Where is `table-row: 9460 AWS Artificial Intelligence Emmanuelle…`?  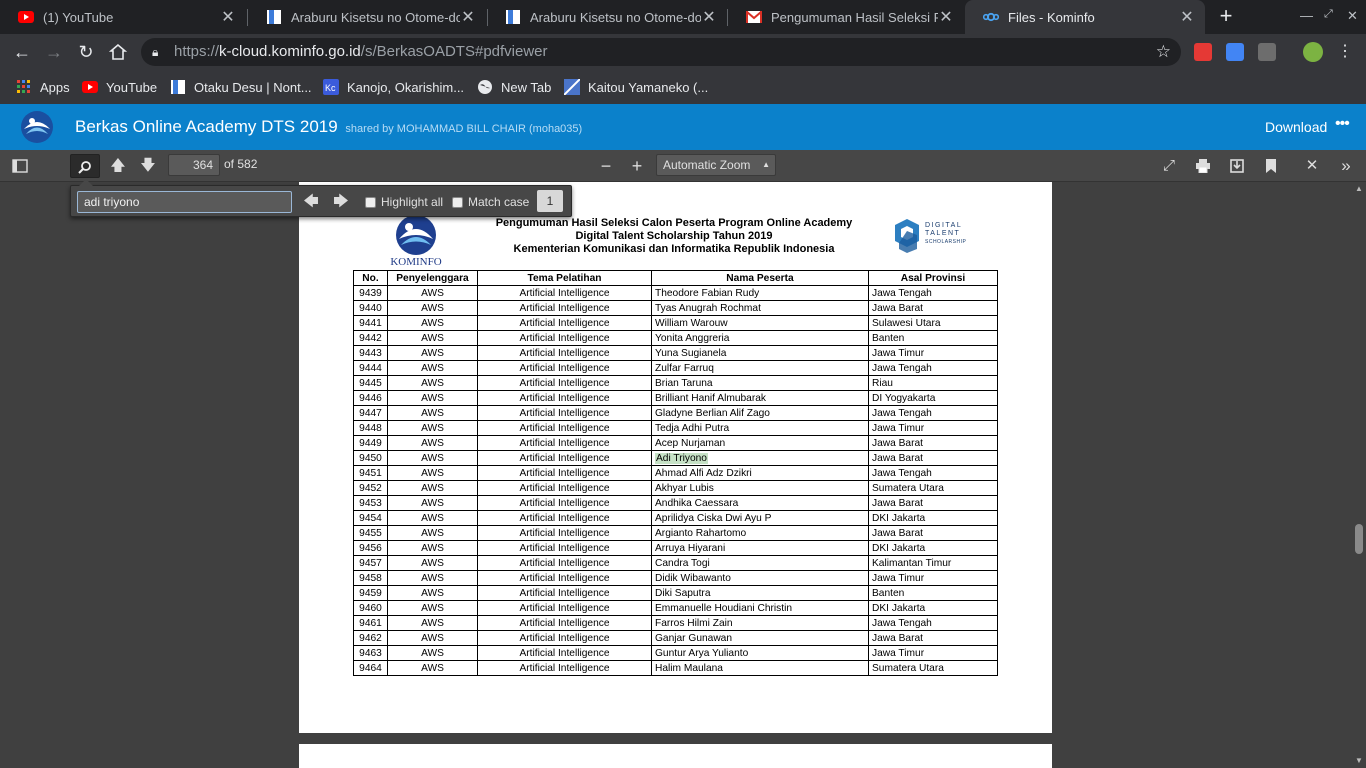
table-row: 9460 AWS Artificial Intelligence Emmanuelle… is located at coordinates (675, 608).